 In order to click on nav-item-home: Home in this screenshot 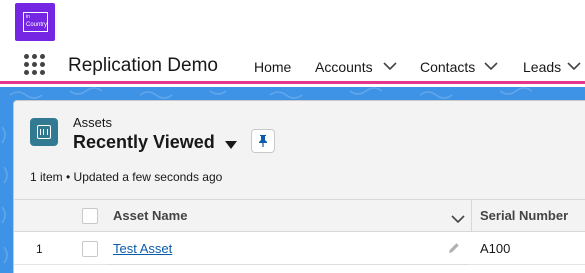, I will do `click(272, 67)`.